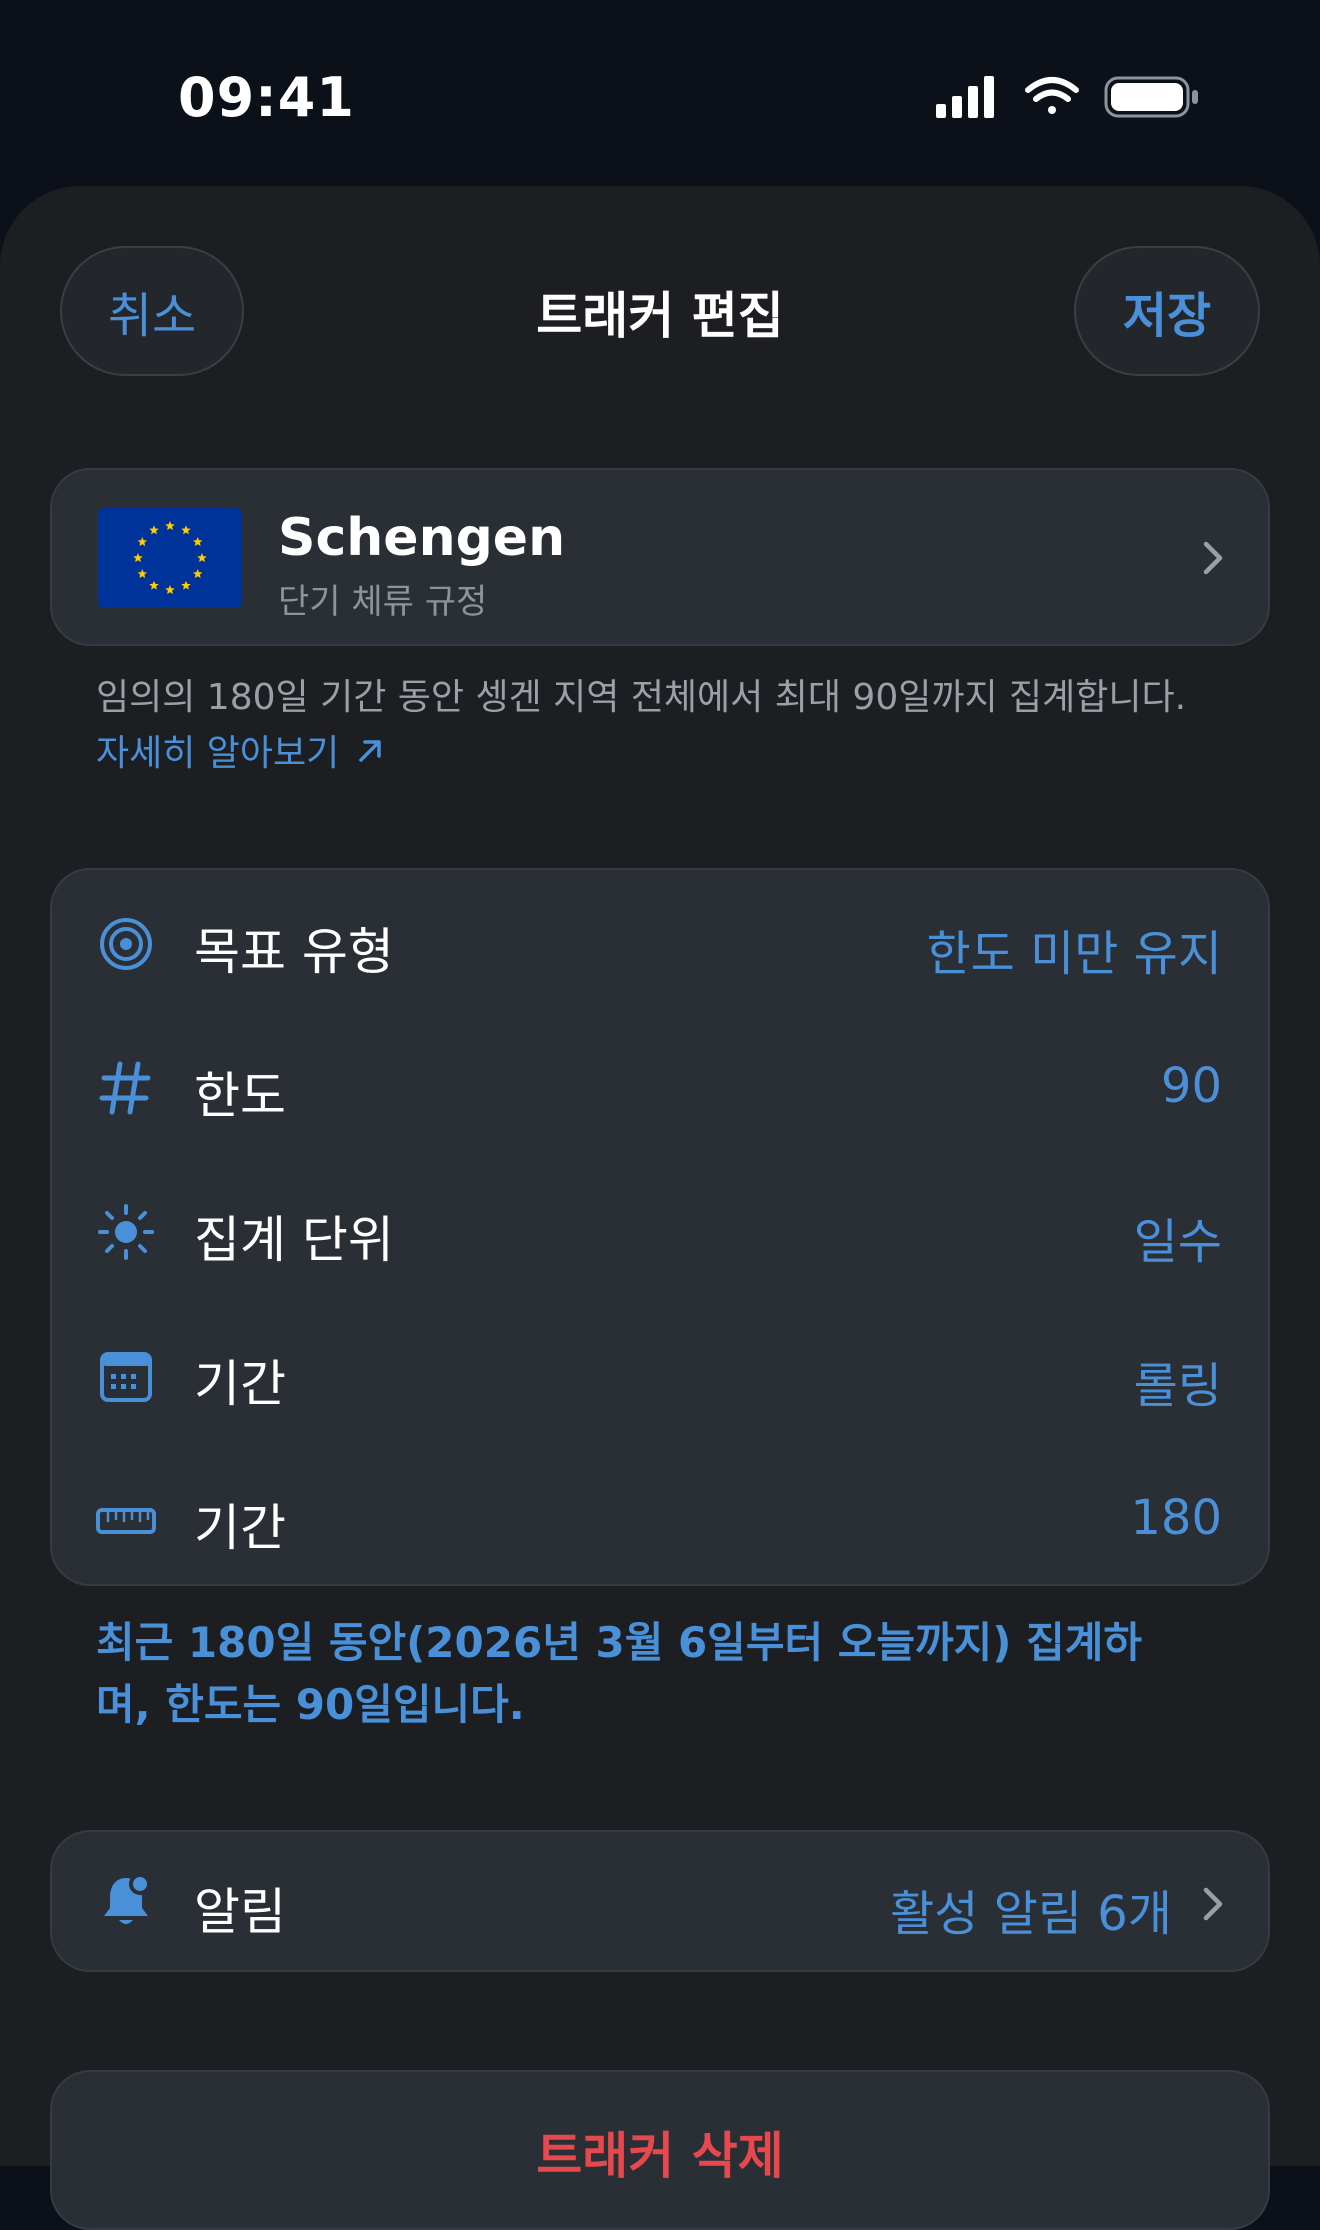  I want to click on delete-tracker-button: 트래커 삭제, so click(660, 2150).